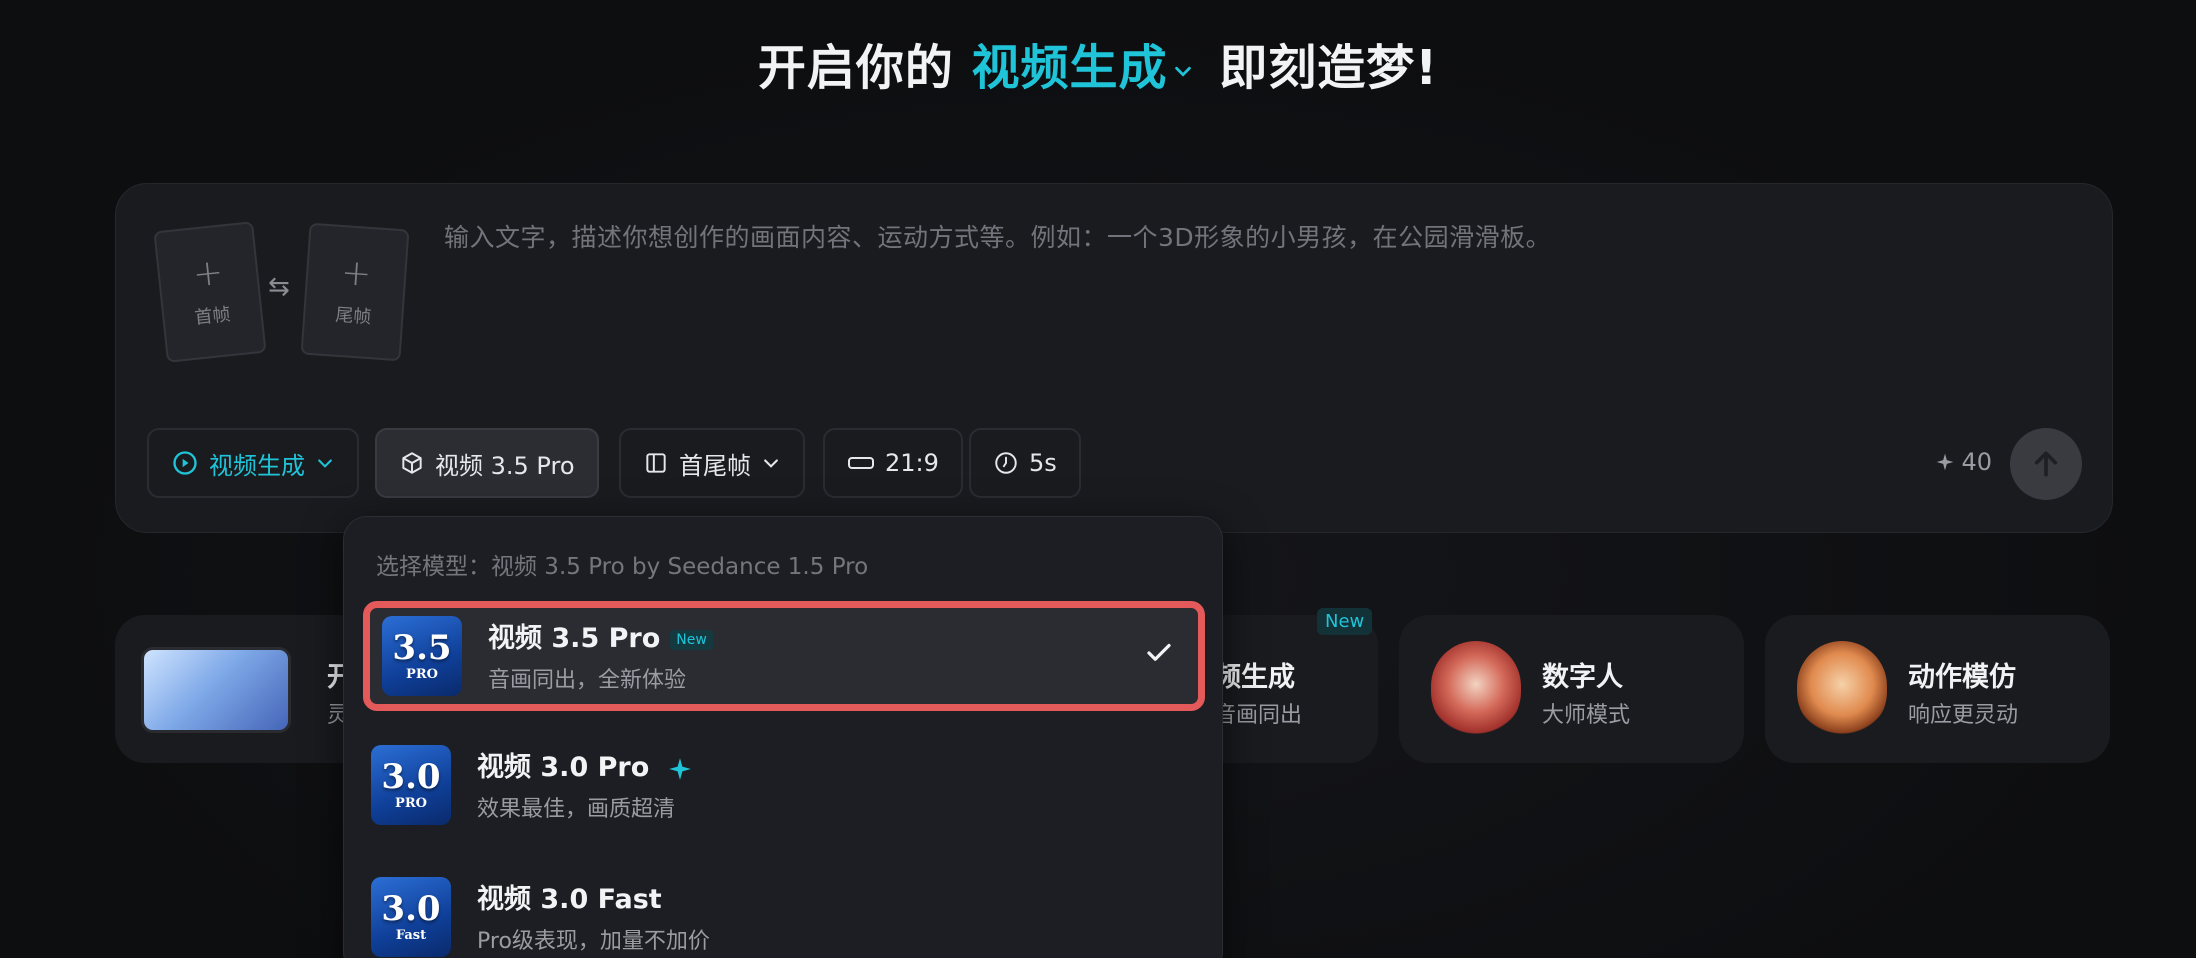 The image size is (2196, 958). I want to click on duration-label: 5s, so click(1043, 463).